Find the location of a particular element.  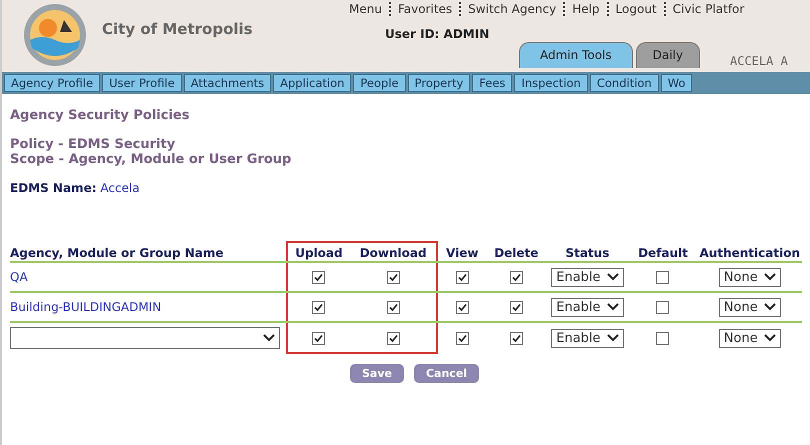

column-header: Authentication is located at coordinates (750, 252).